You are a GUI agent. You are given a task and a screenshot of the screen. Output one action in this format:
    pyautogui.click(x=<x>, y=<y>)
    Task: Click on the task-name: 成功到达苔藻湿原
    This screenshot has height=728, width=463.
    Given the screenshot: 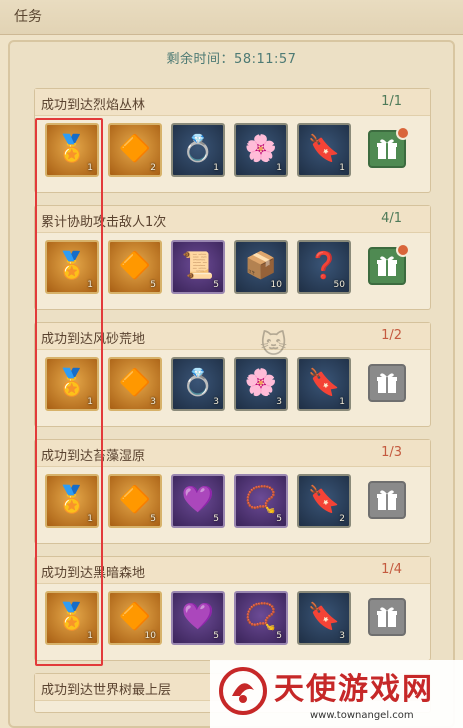 What is the action you would take?
    pyautogui.click(x=93, y=456)
    